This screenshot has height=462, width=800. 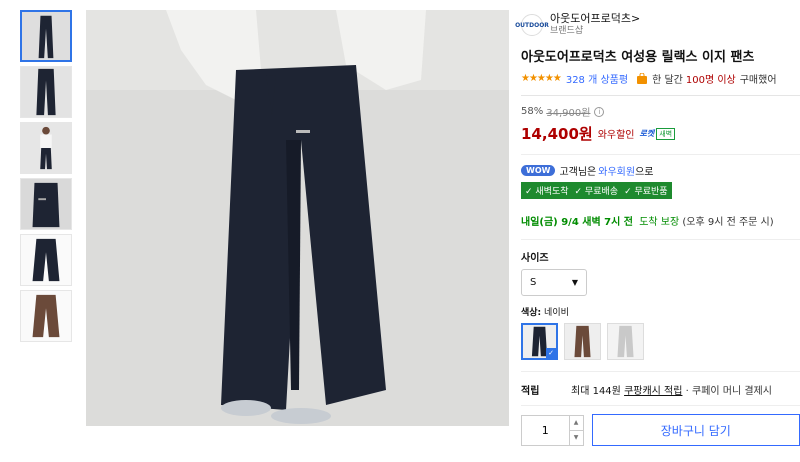 I want to click on delivery-date: 내일(금) 9/4 새벽 7시 전, so click(x=577, y=222).